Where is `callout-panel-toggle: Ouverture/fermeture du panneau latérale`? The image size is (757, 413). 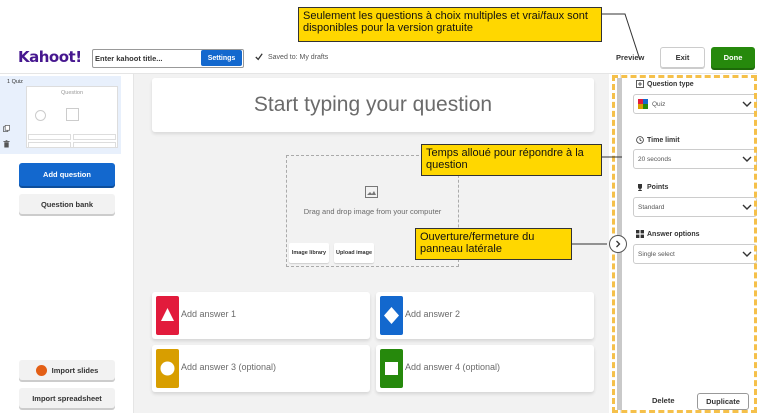
callout-panel-toggle: Ouverture/fermeture du panneau latérale is located at coordinates (493, 244).